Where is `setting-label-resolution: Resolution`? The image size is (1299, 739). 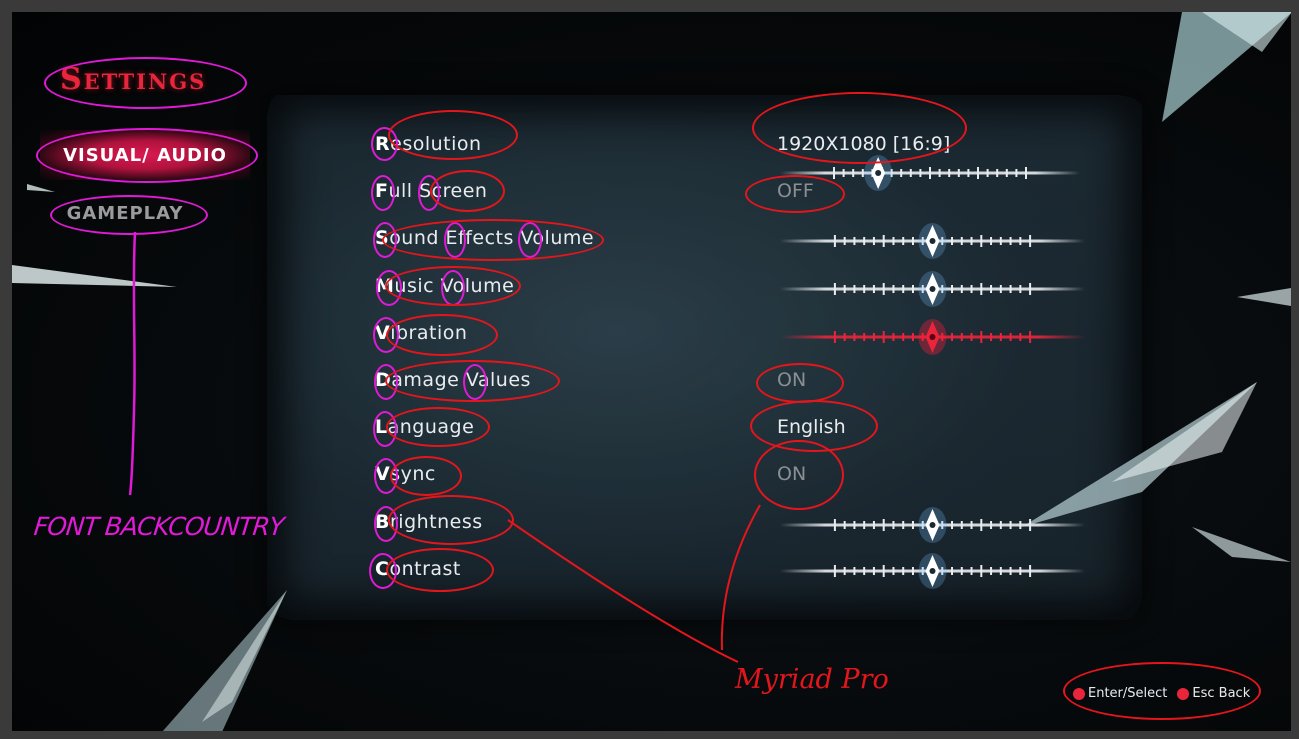 setting-label-resolution: Resolution is located at coordinates (428, 144).